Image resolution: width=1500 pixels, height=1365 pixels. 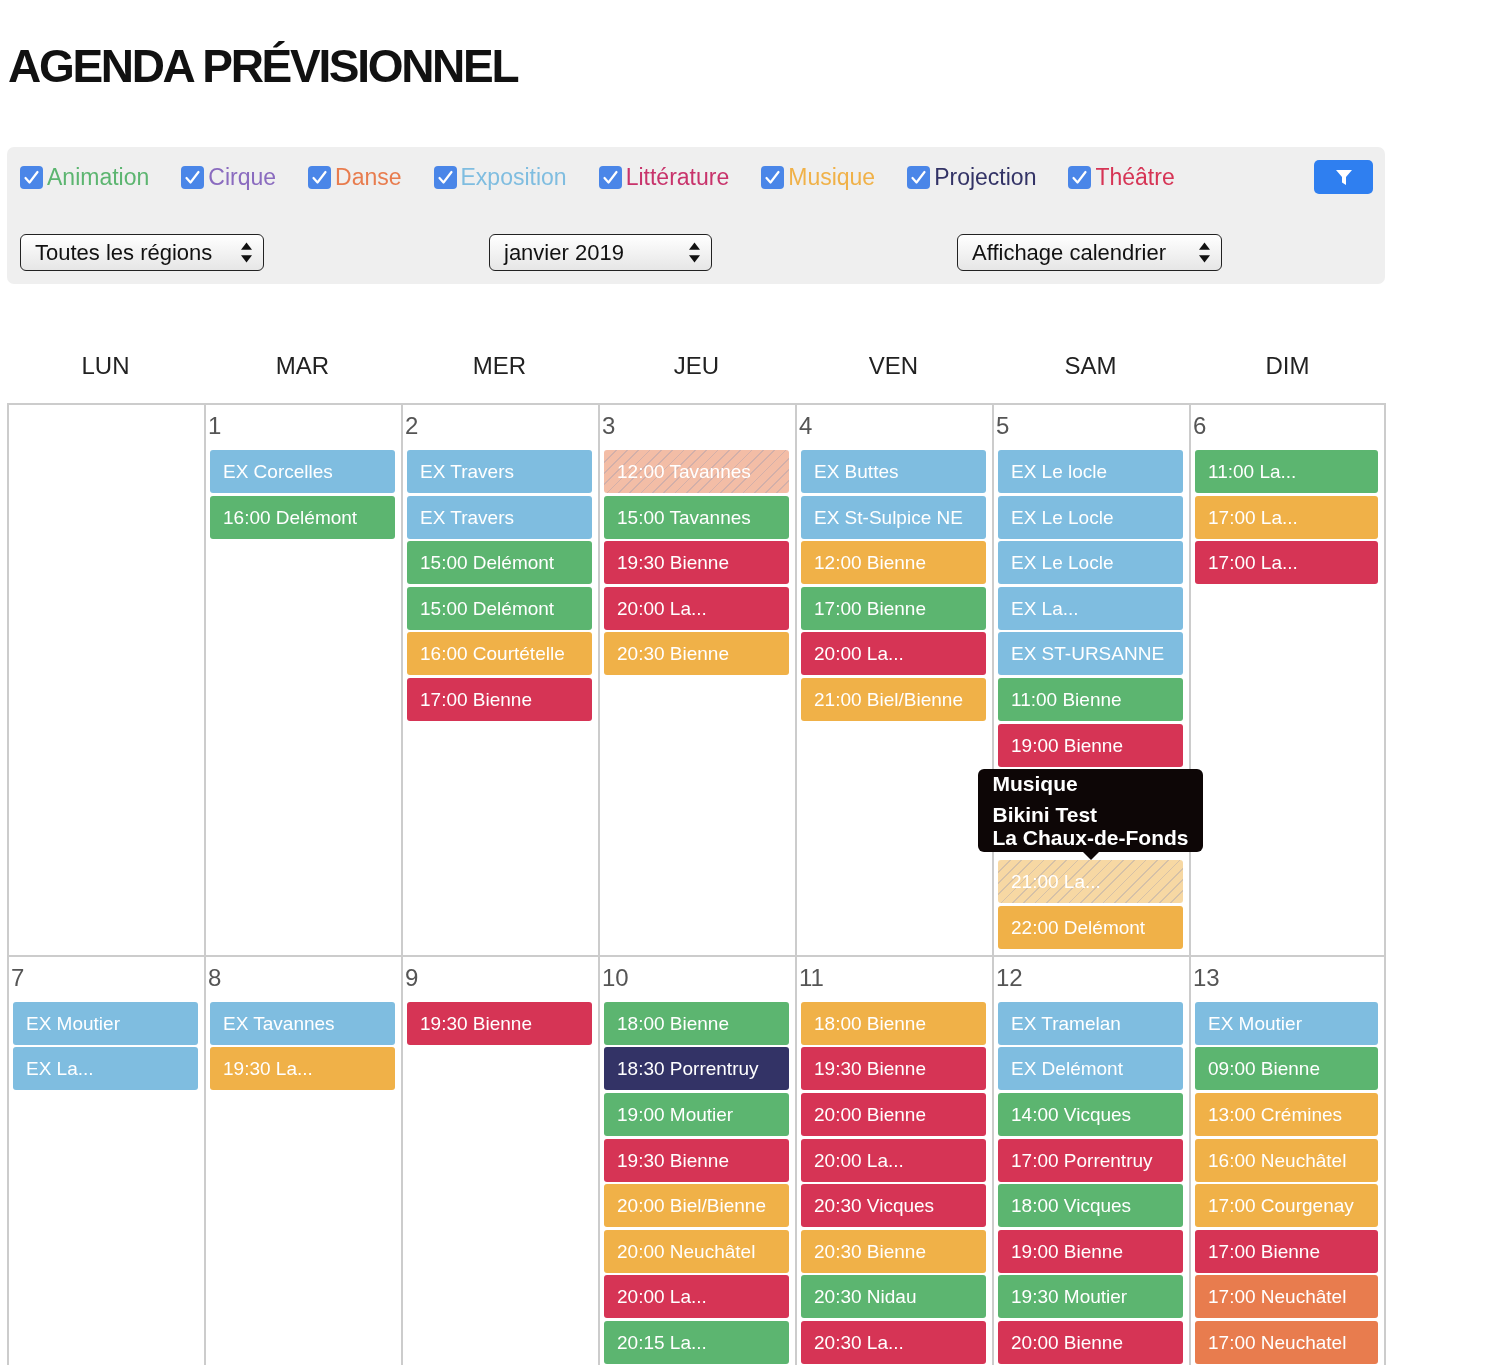 I want to click on view-select: Affichage calendrier, so click(x=1089, y=252).